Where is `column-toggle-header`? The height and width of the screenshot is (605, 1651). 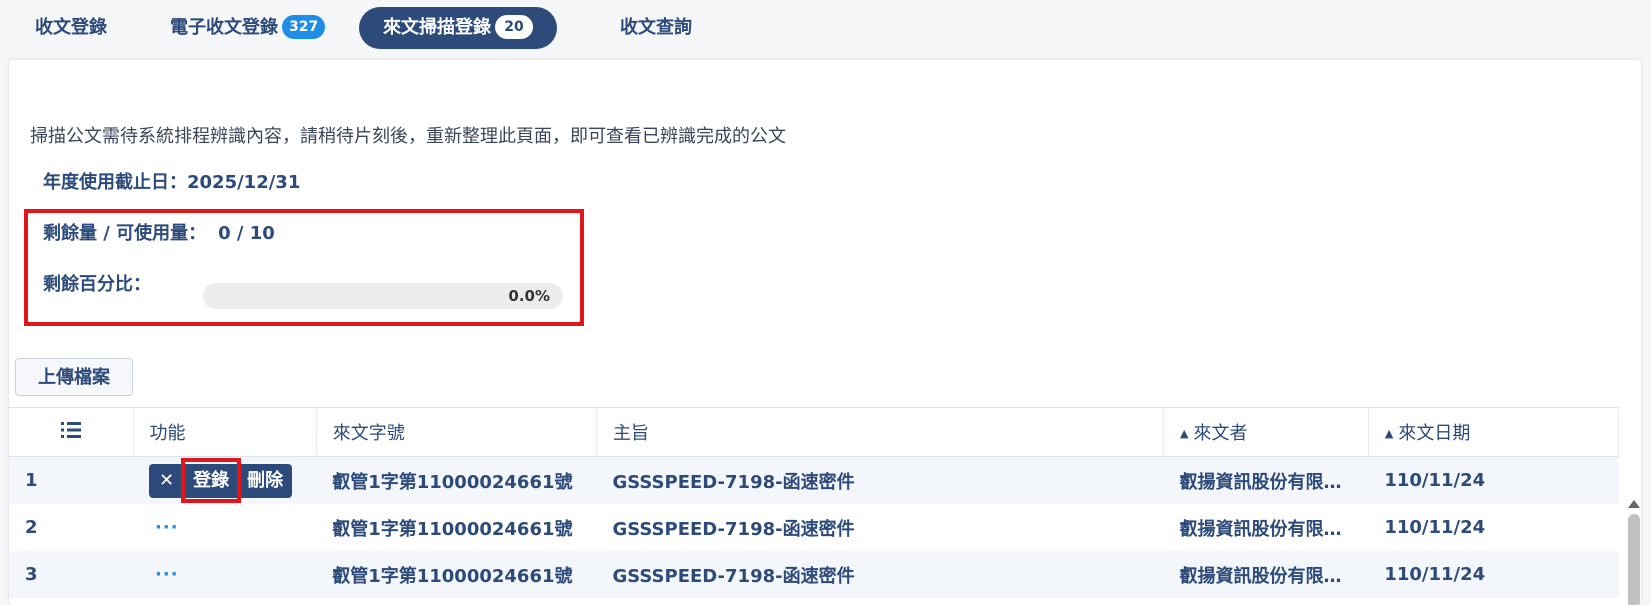
column-toggle-header is located at coordinates (71, 432).